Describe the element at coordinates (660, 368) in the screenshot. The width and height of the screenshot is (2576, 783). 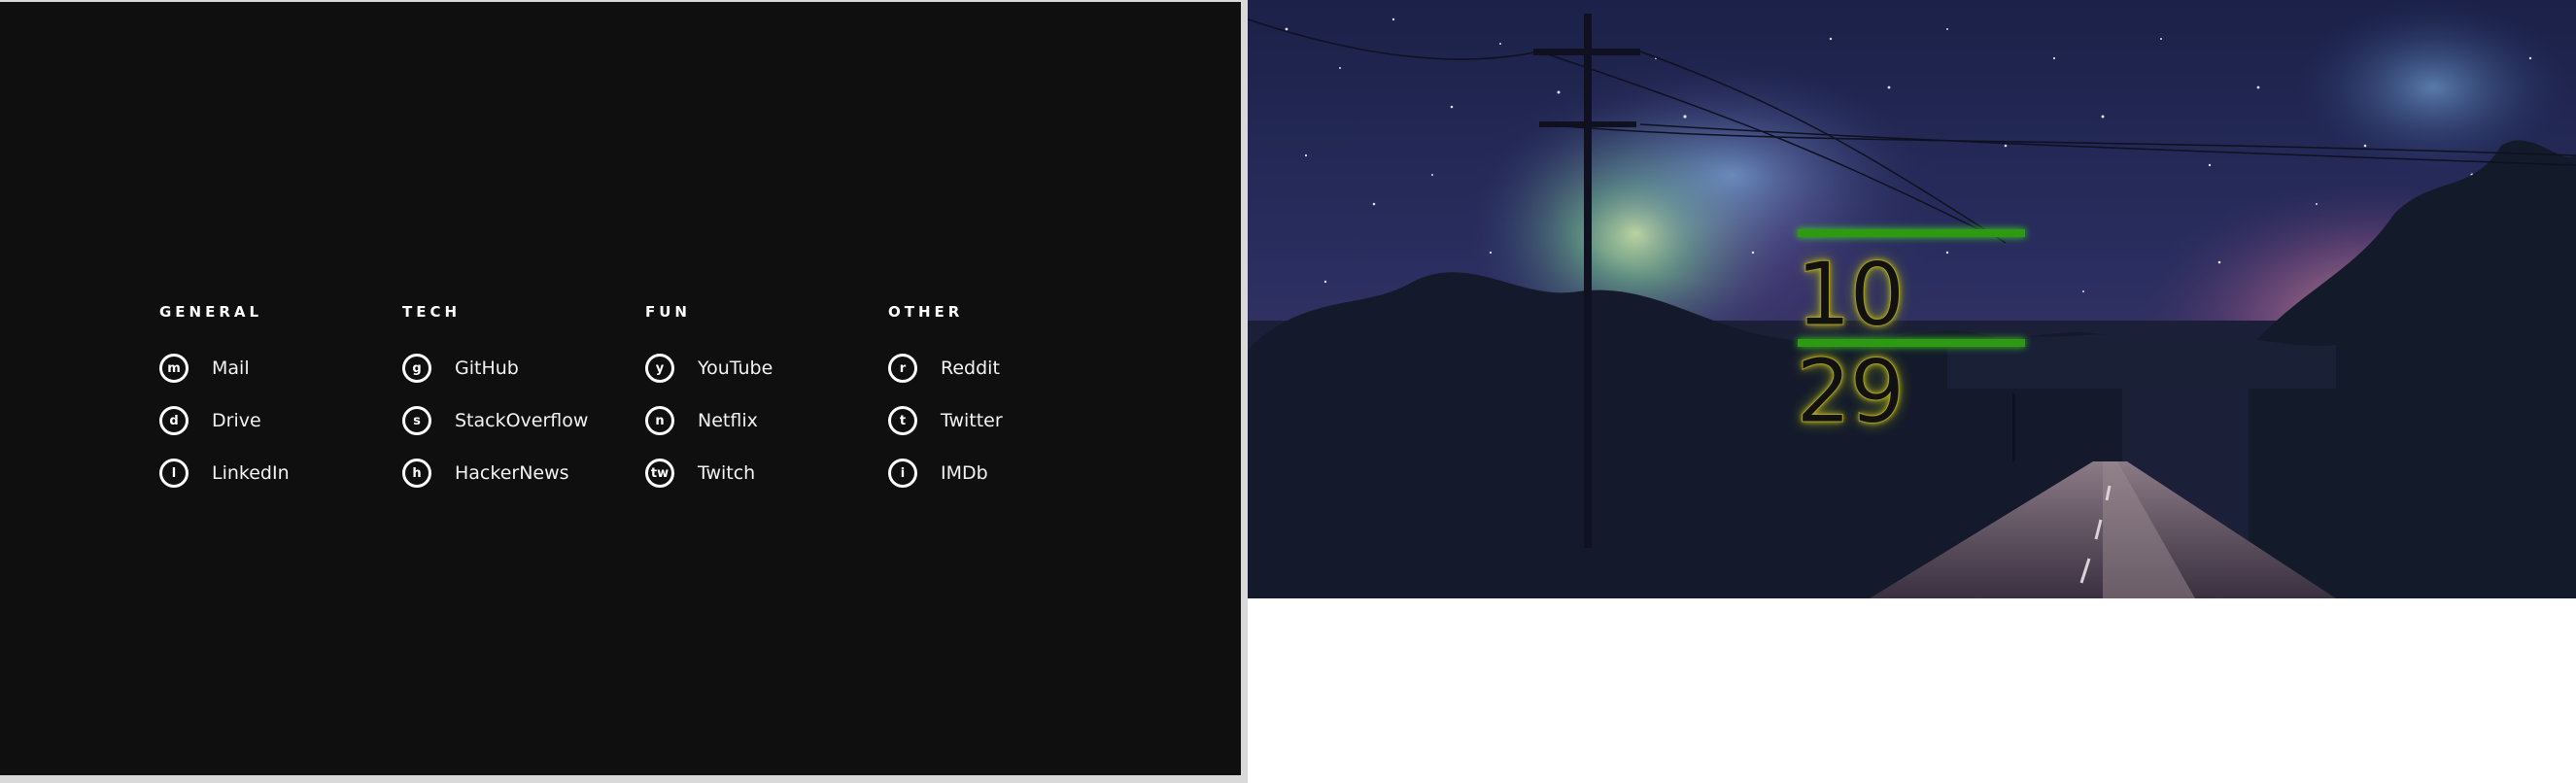
I see `shortcut-key-badge: y` at that location.